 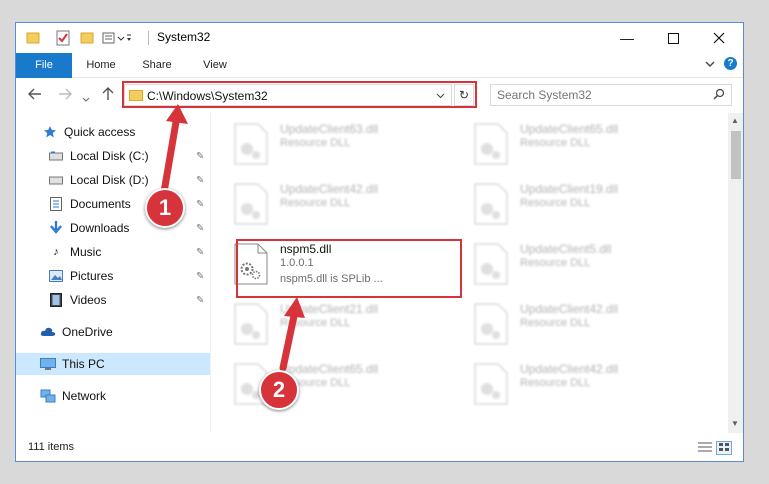 What do you see at coordinates (232, 238) in the screenshot?
I see `annotation-arrows` at bounding box center [232, 238].